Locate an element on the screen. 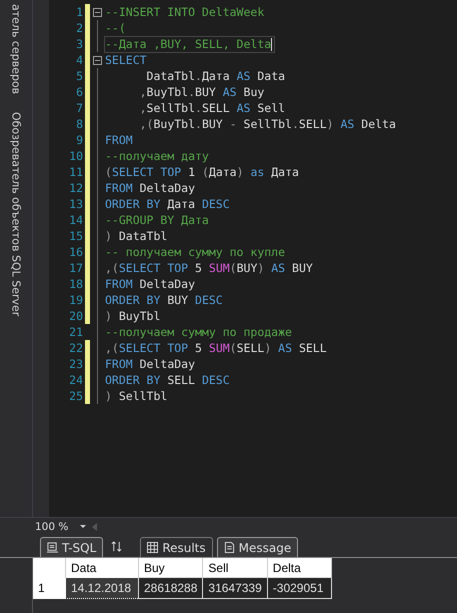 This screenshot has width=457, height=613. code-line: (SELECT TOP 1 (Дата) as Дата is located at coordinates (202, 172).